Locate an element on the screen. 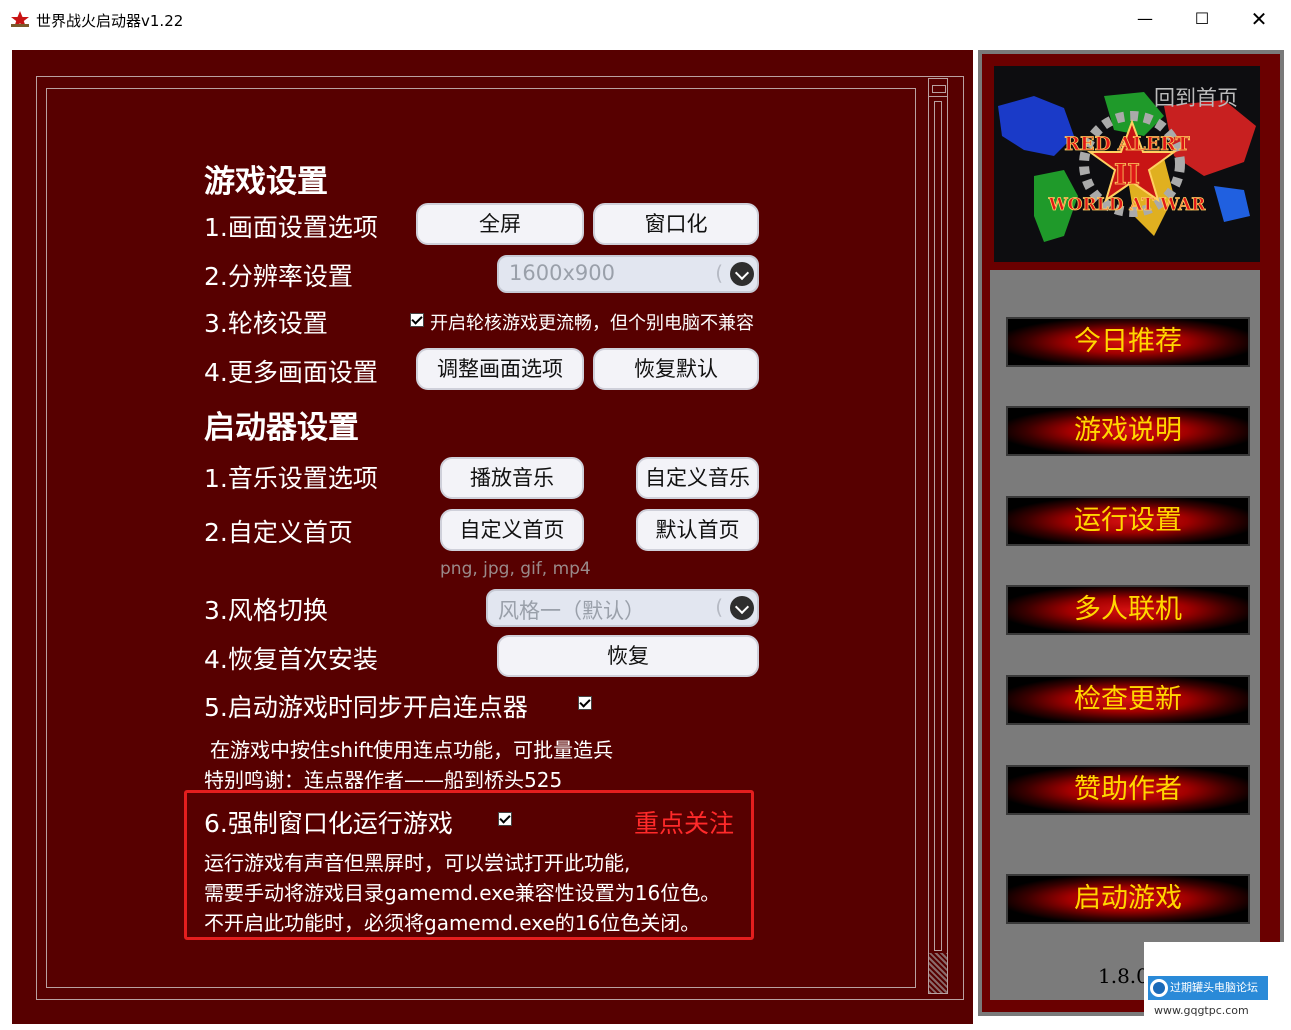 This screenshot has height=1030, width=1291. homepage-label: 2.自定义首页 is located at coordinates (278, 532).